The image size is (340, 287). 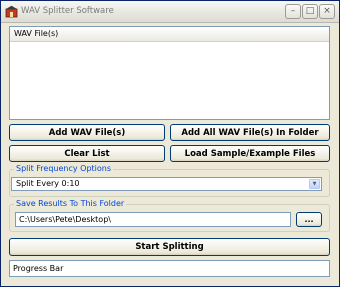 What do you see at coordinates (169, 34) in the screenshot?
I see `list-column-header: WAV File(s)` at bounding box center [169, 34].